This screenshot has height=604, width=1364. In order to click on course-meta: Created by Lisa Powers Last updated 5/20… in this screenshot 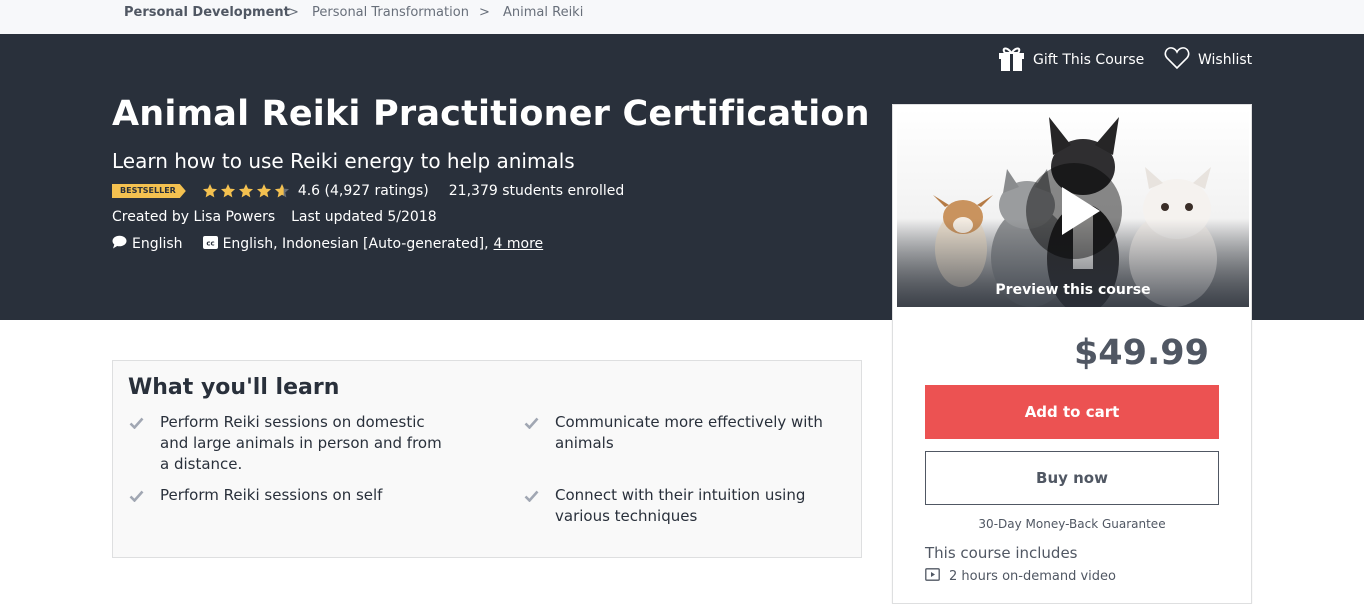, I will do `click(274, 217)`.